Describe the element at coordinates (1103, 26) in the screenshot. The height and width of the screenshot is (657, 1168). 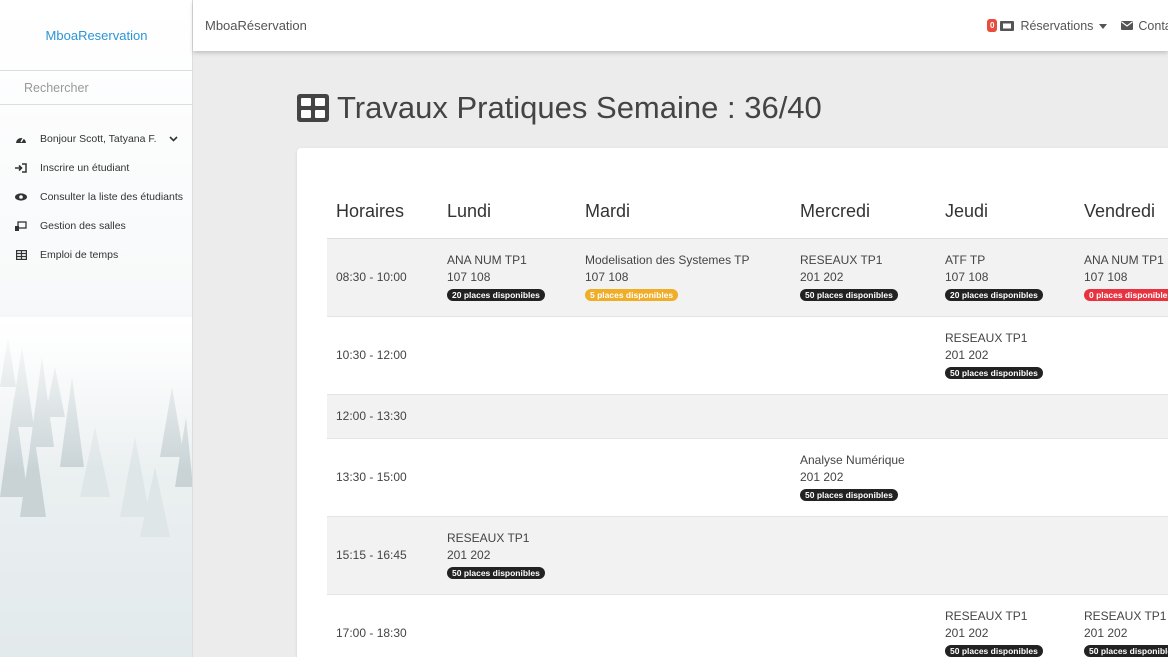
I see `caret-down-icon` at that location.